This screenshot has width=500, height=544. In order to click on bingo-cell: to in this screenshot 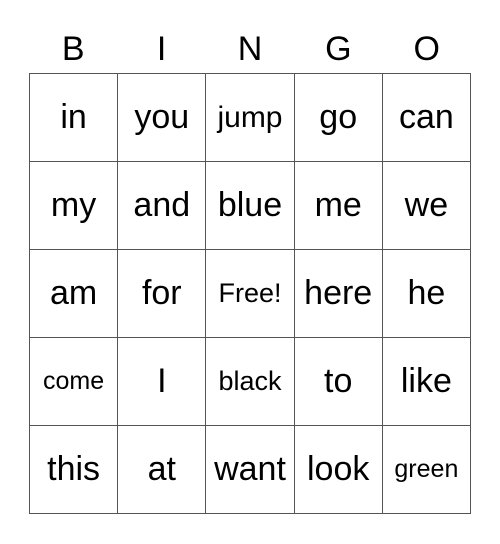, I will do `click(338, 382)`.